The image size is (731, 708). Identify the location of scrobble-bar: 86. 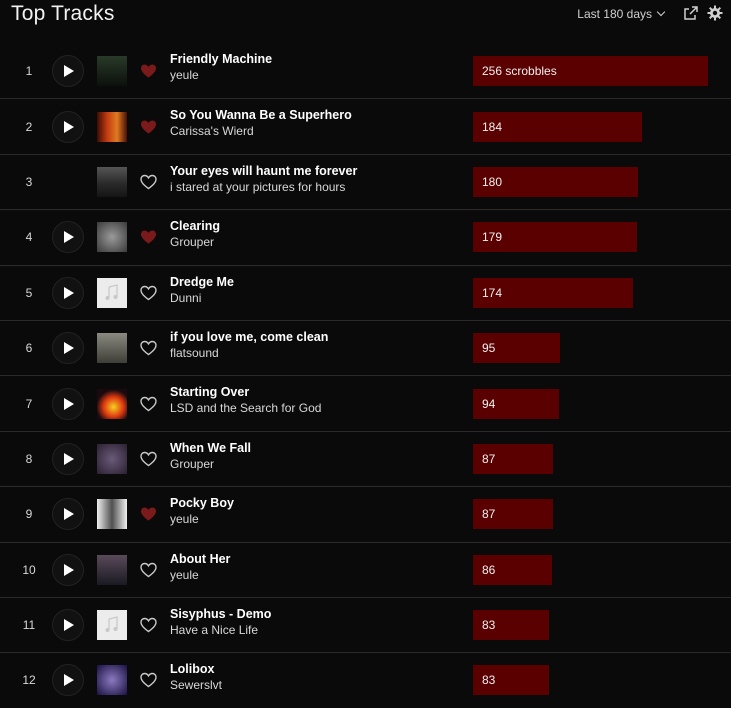
(512, 569).